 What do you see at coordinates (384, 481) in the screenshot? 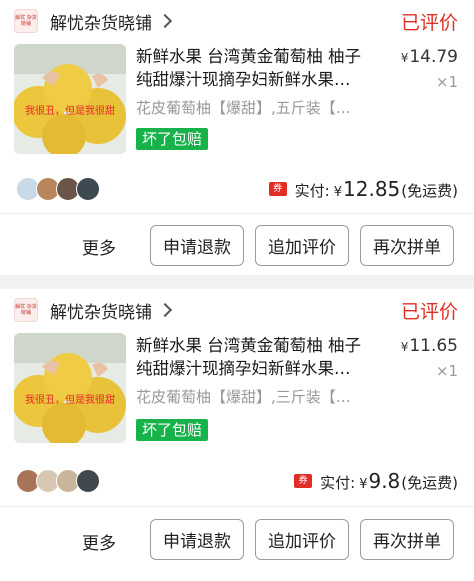
I see `paid-value: 9.8` at bounding box center [384, 481].